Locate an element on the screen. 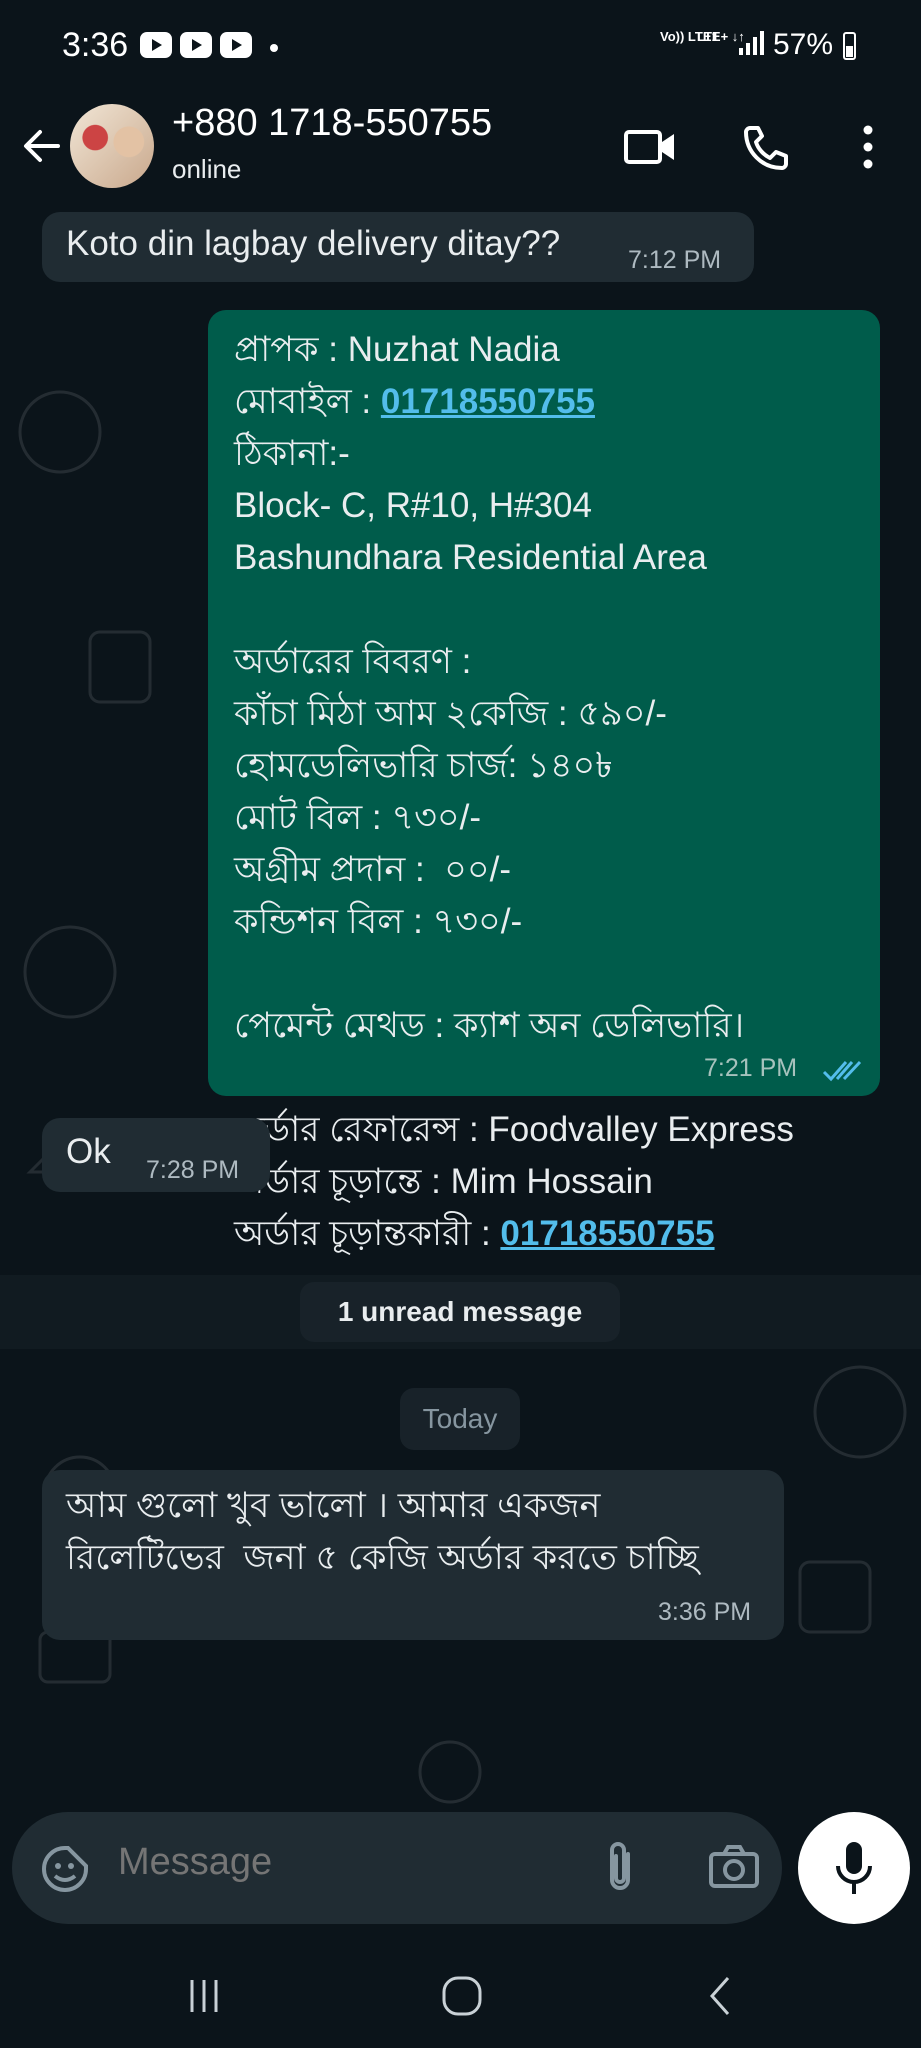 This screenshot has width=921, height=2048. double-check-icon is located at coordinates (842, 1071).